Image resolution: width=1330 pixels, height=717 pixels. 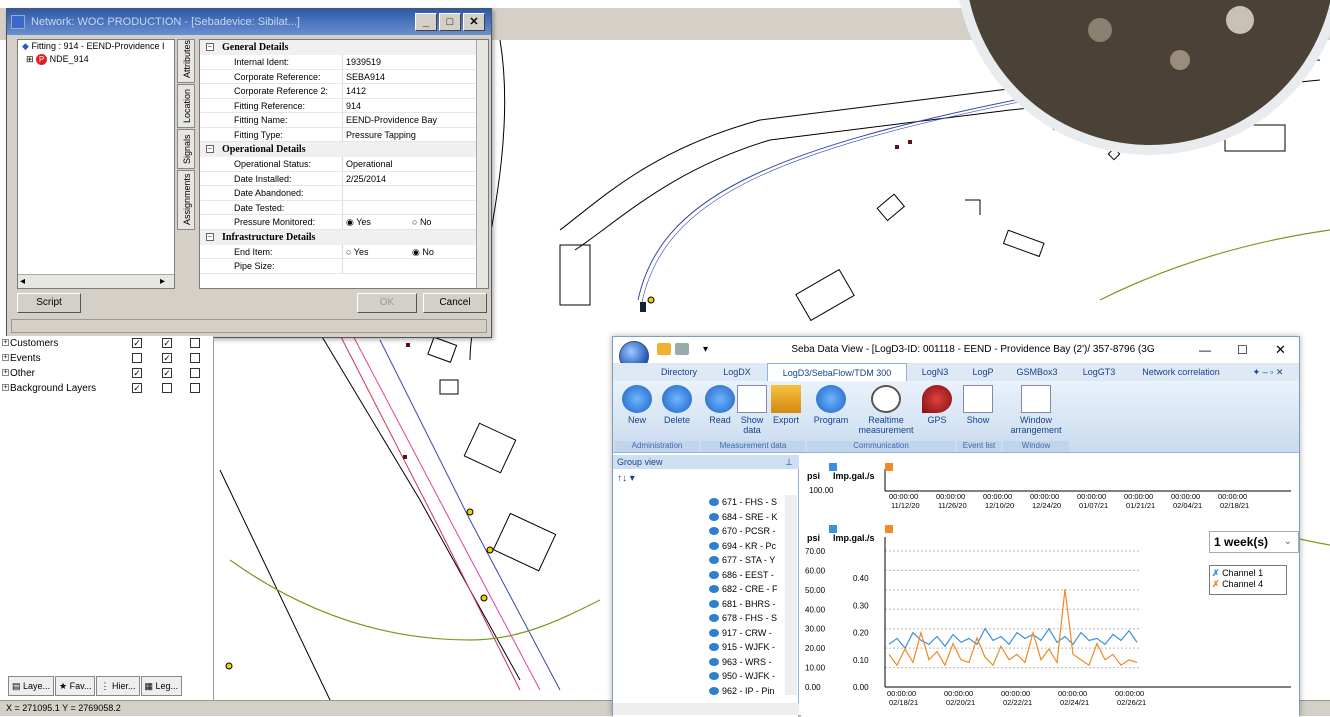 I want to click on quick-access-dropdown-icon: ▾, so click(x=705, y=350).